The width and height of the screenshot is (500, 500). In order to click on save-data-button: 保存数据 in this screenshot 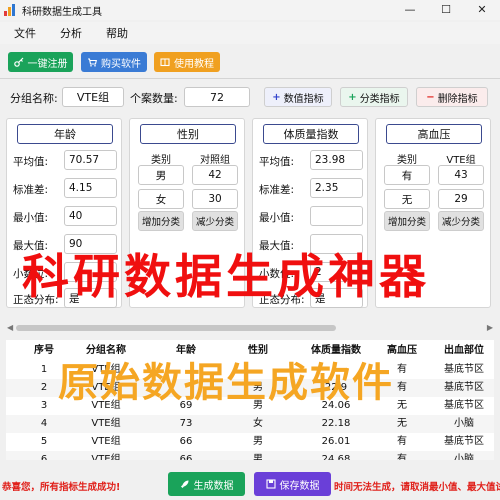, I will do `click(292, 484)`.